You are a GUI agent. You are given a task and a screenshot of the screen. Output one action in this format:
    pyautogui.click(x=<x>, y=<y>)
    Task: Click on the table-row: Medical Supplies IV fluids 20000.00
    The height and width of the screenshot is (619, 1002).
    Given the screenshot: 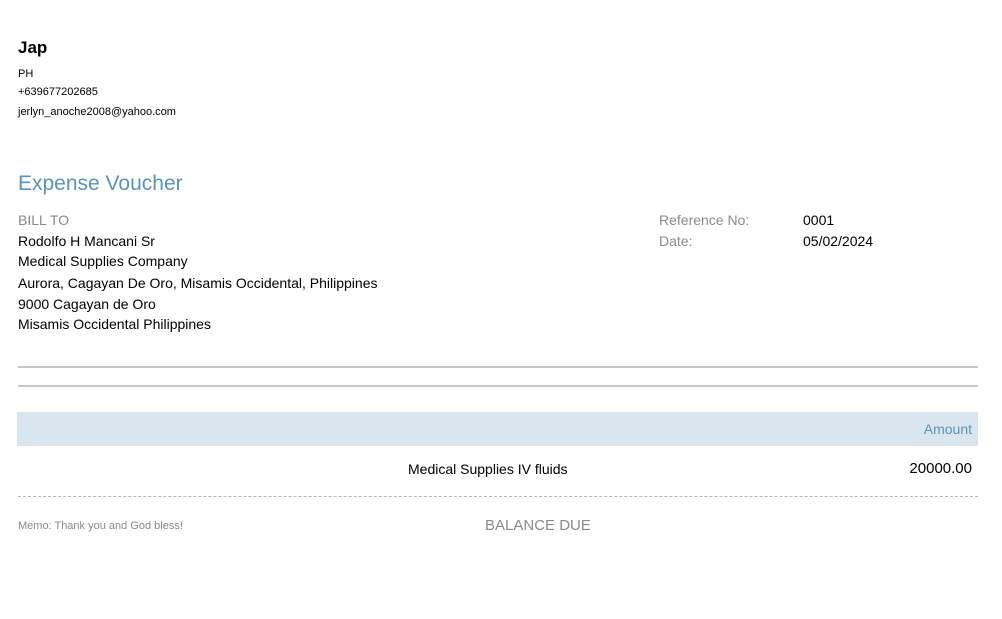 What is the action you would take?
    pyautogui.click(x=497, y=470)
    